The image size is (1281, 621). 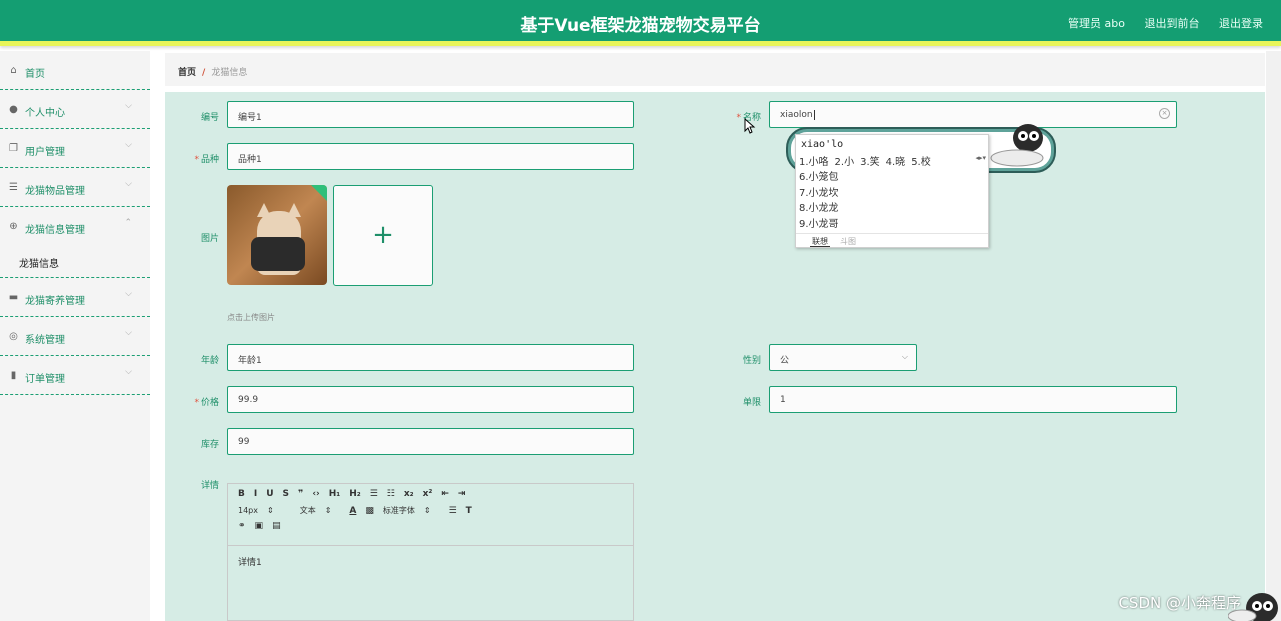 What do you see at coordinates (187, 73) in the screenshot?
I see `breadcrumb-home: 首页` at bounding box center [187, 73].